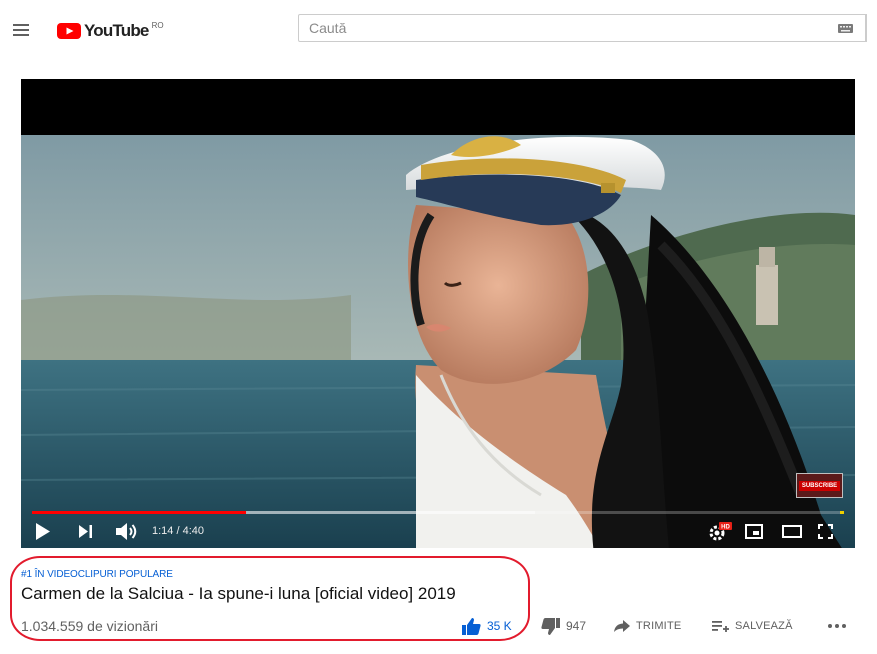  Describe the element at coordinates (725, 528) in the screenshot. I see `svg-text: HD` at that location.